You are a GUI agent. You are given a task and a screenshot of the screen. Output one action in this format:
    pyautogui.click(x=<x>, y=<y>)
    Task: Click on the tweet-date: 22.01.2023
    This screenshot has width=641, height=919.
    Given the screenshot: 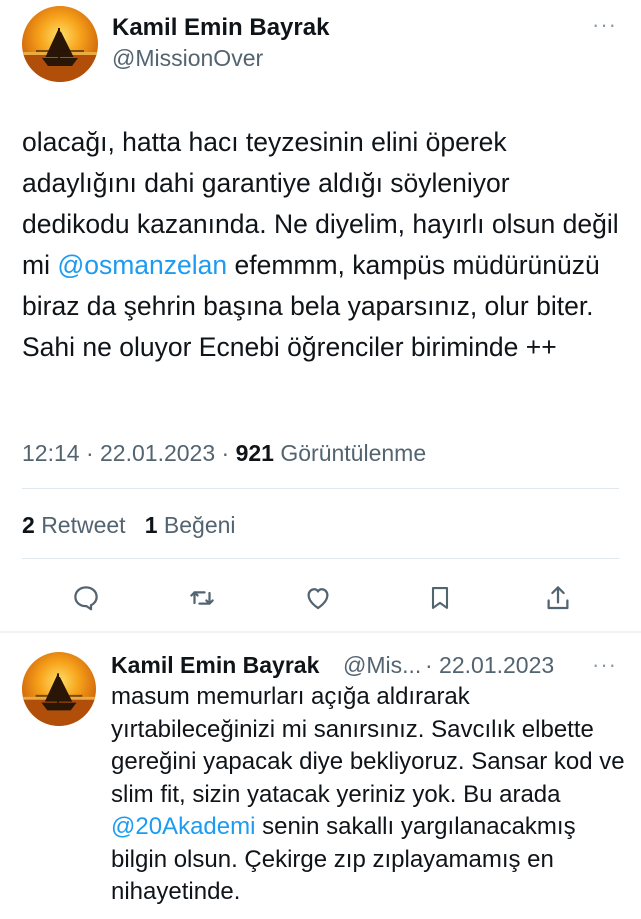 What is the action you would take?
    pyautogui.click(x=157, y=453)
    